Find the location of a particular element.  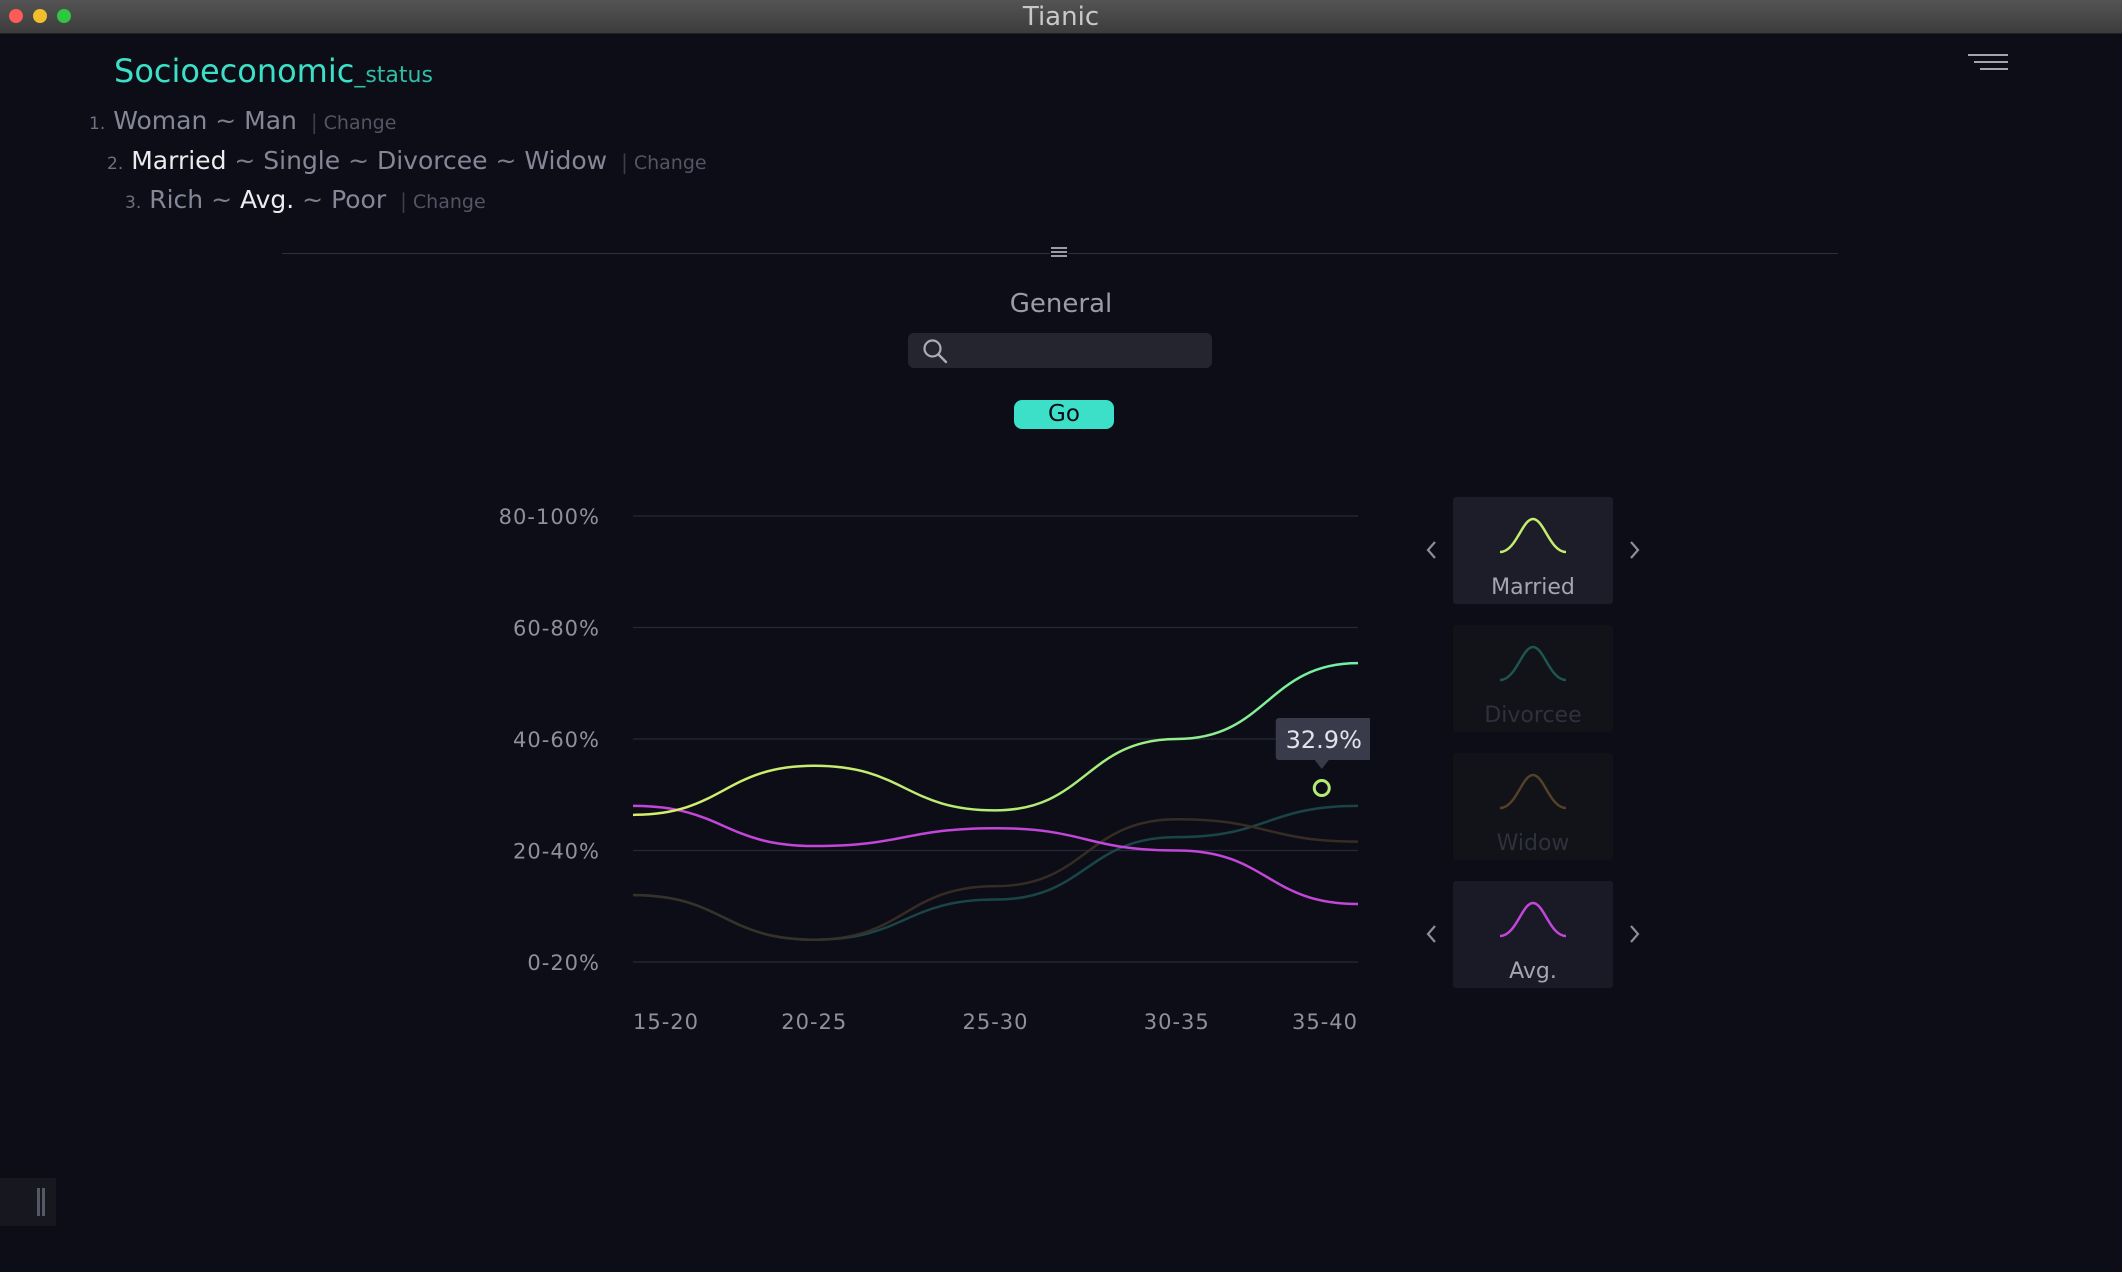

series-line-avg is located at coordinates (995, 855).